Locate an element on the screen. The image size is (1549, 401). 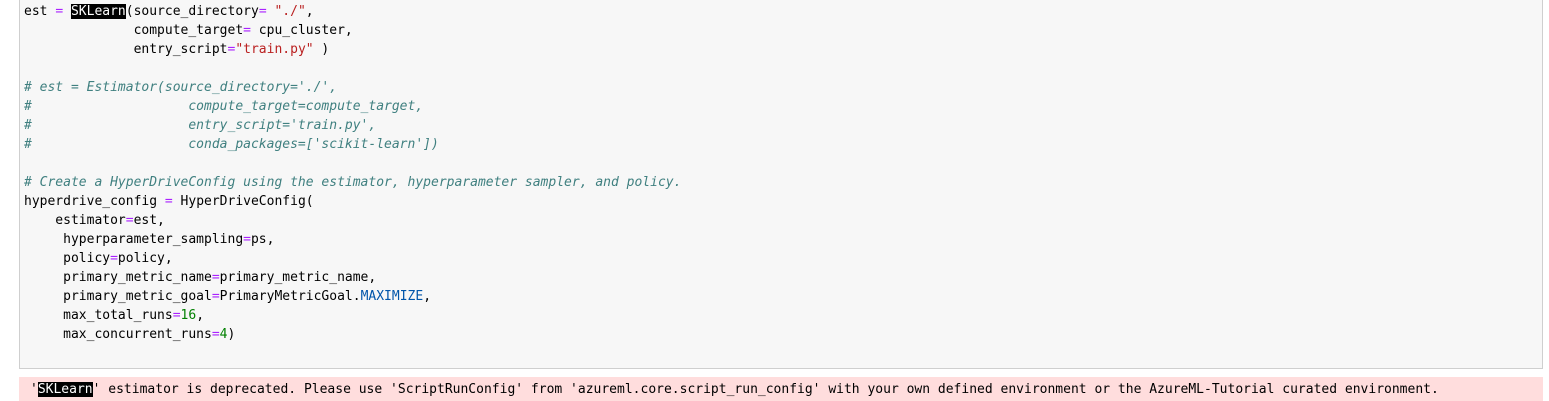
code-token: MAXIMIZE is located at coordinates (392, 296).